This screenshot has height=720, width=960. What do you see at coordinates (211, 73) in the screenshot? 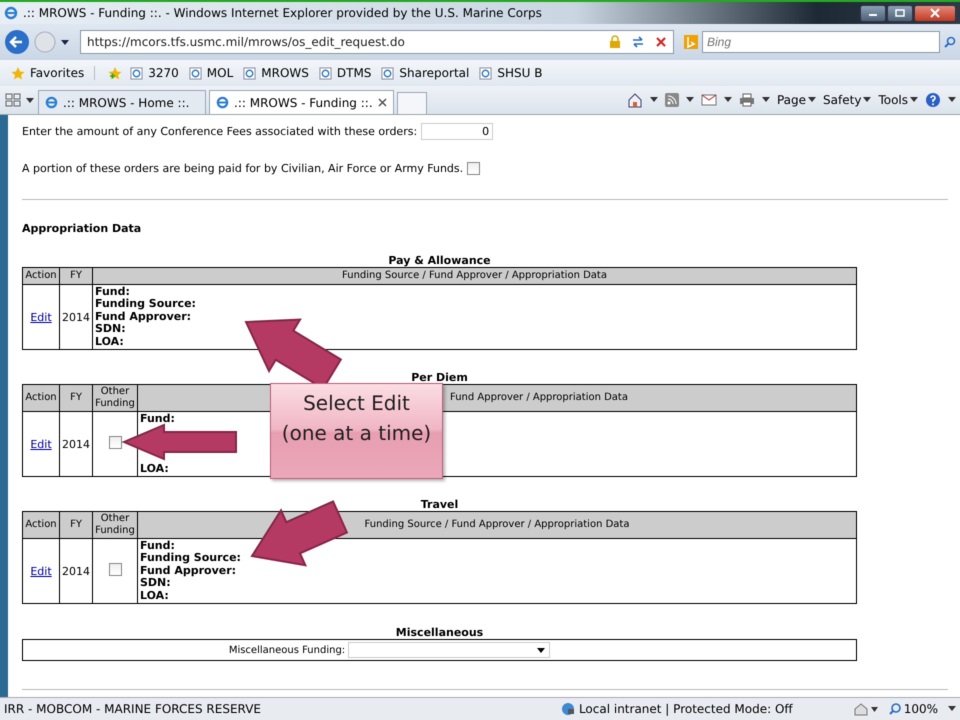
I see `favorite-link: MOL` at bounding box center [211, 73].